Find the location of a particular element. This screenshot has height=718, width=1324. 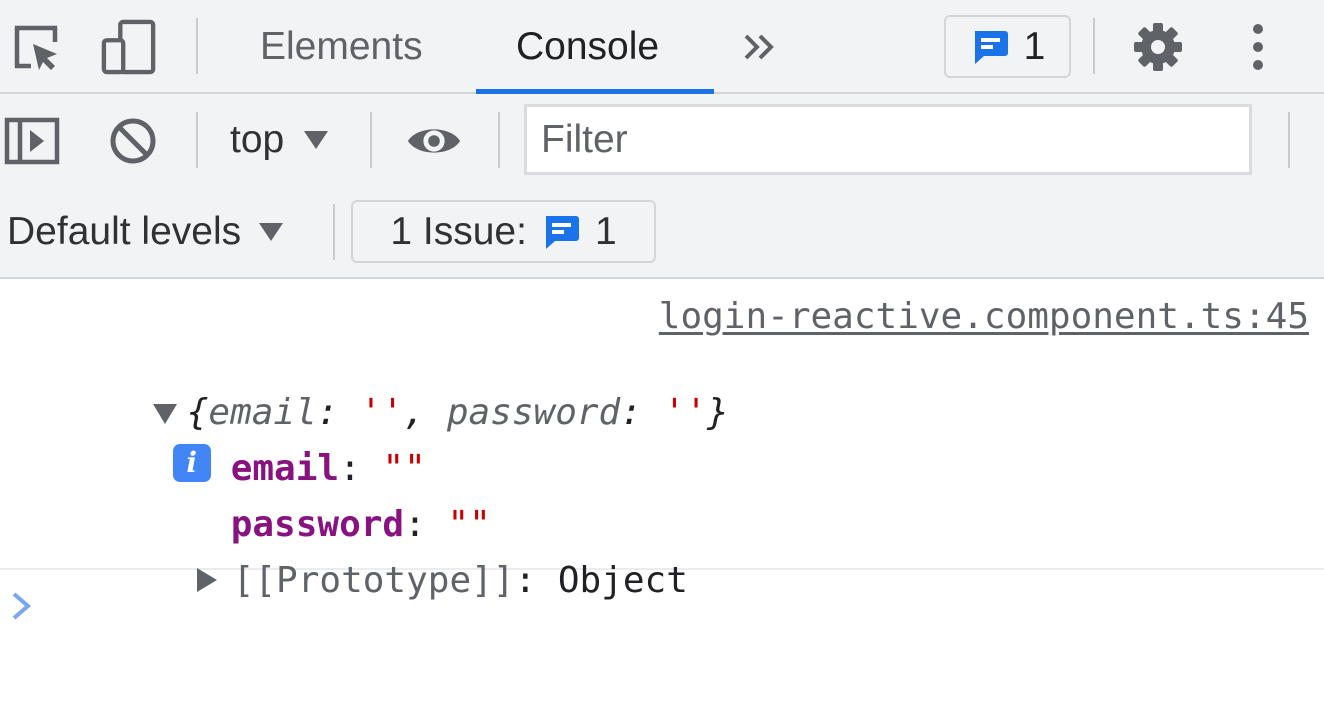

console-toolbar: top is located at coordinates (662, 140).